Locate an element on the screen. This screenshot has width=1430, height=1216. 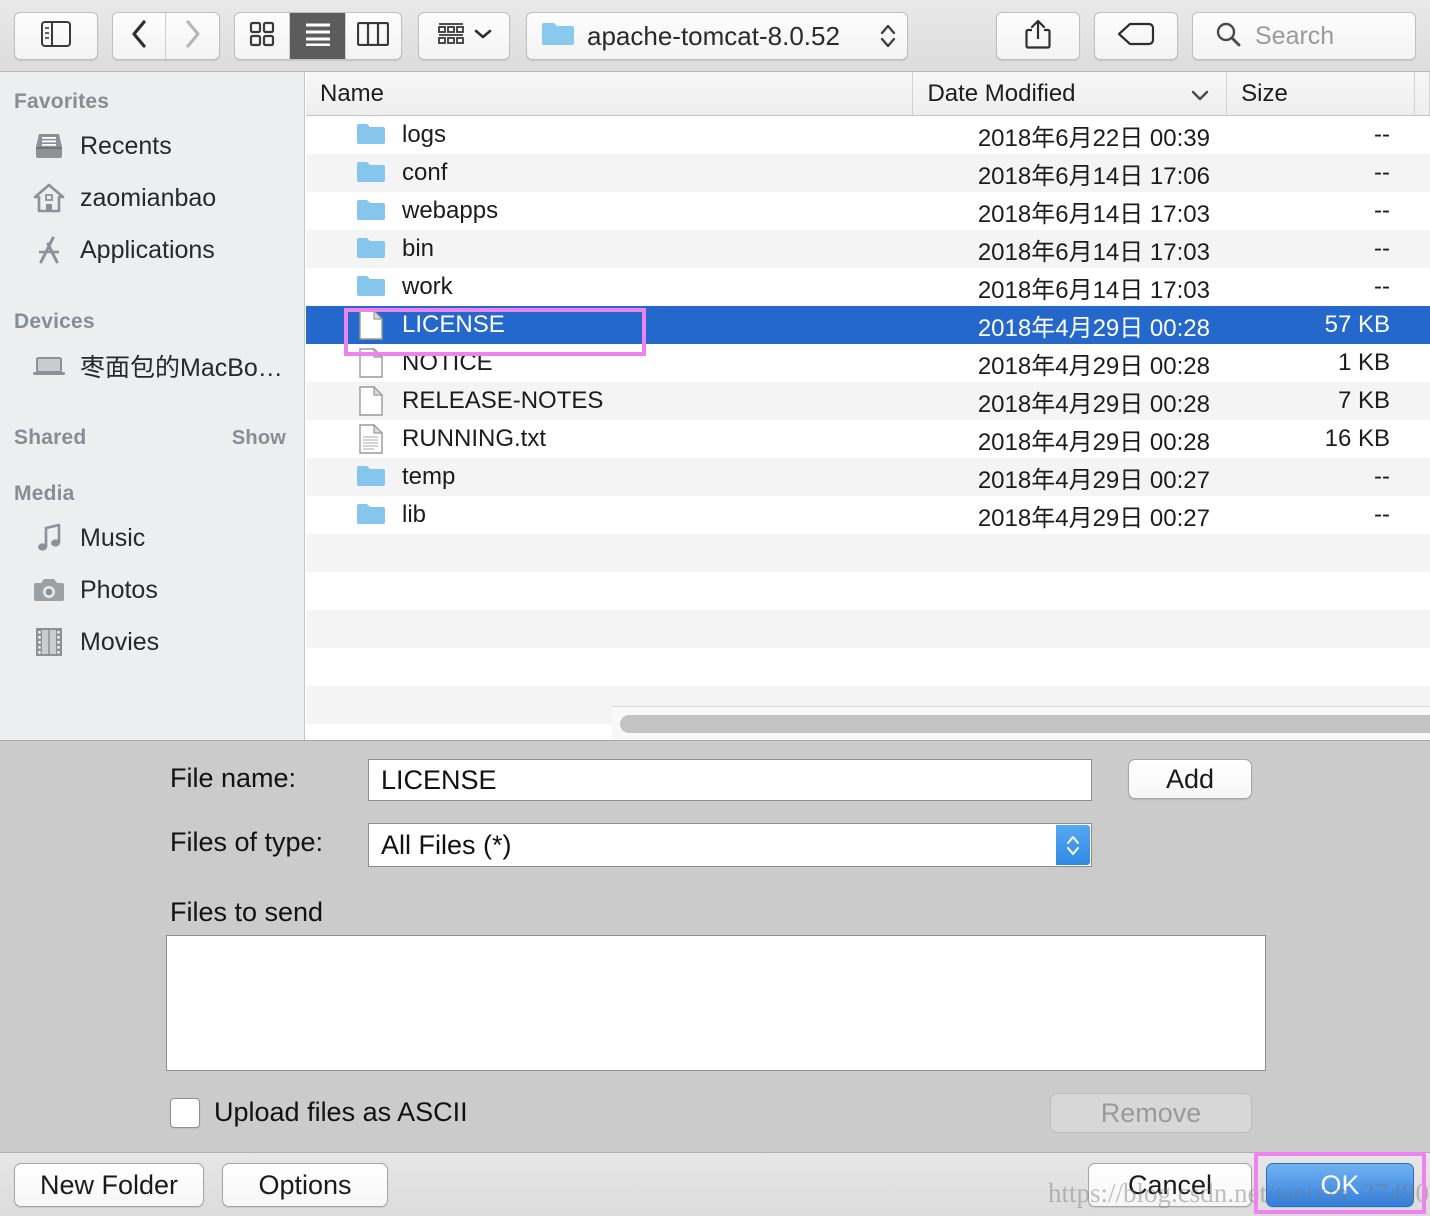
files-to-send-row: Files to send is located at coordinates (246, 912).